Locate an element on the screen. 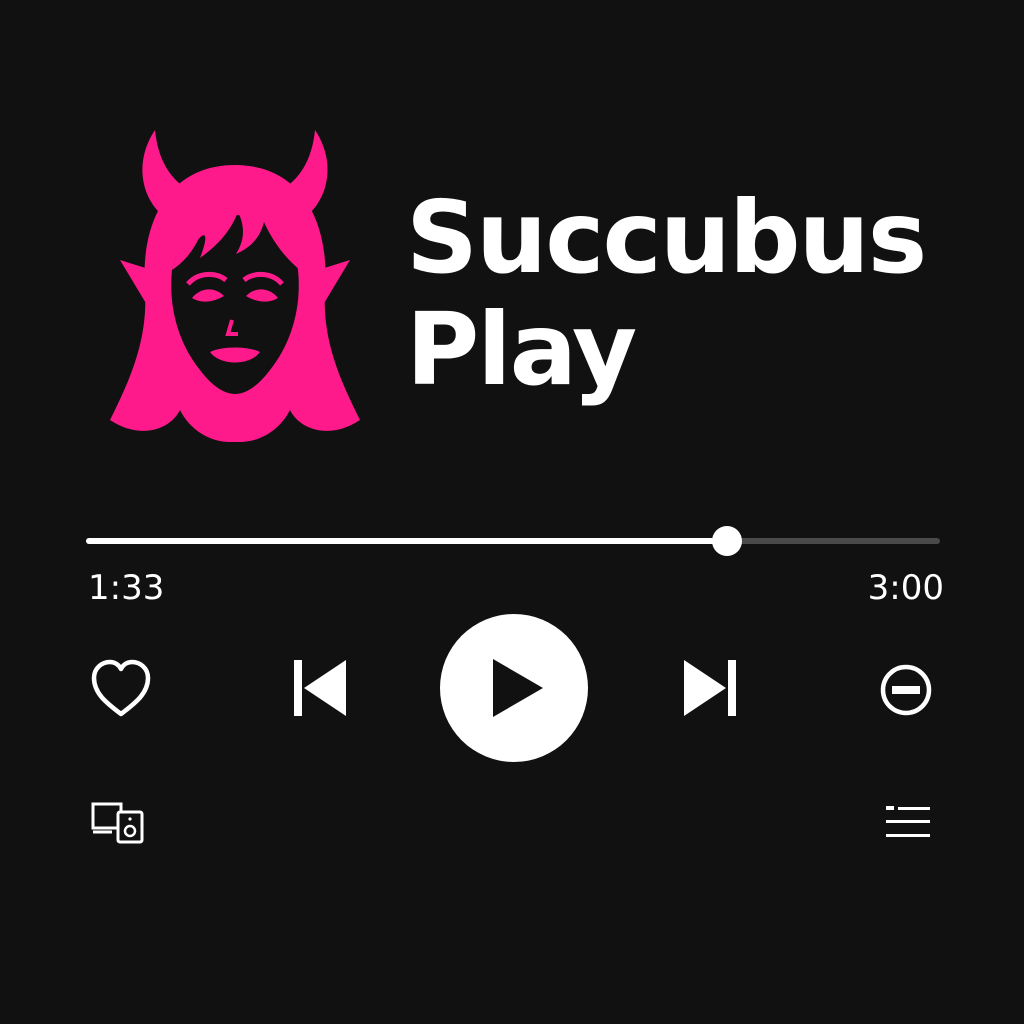  remove-button is located at coordinates (906, 690).